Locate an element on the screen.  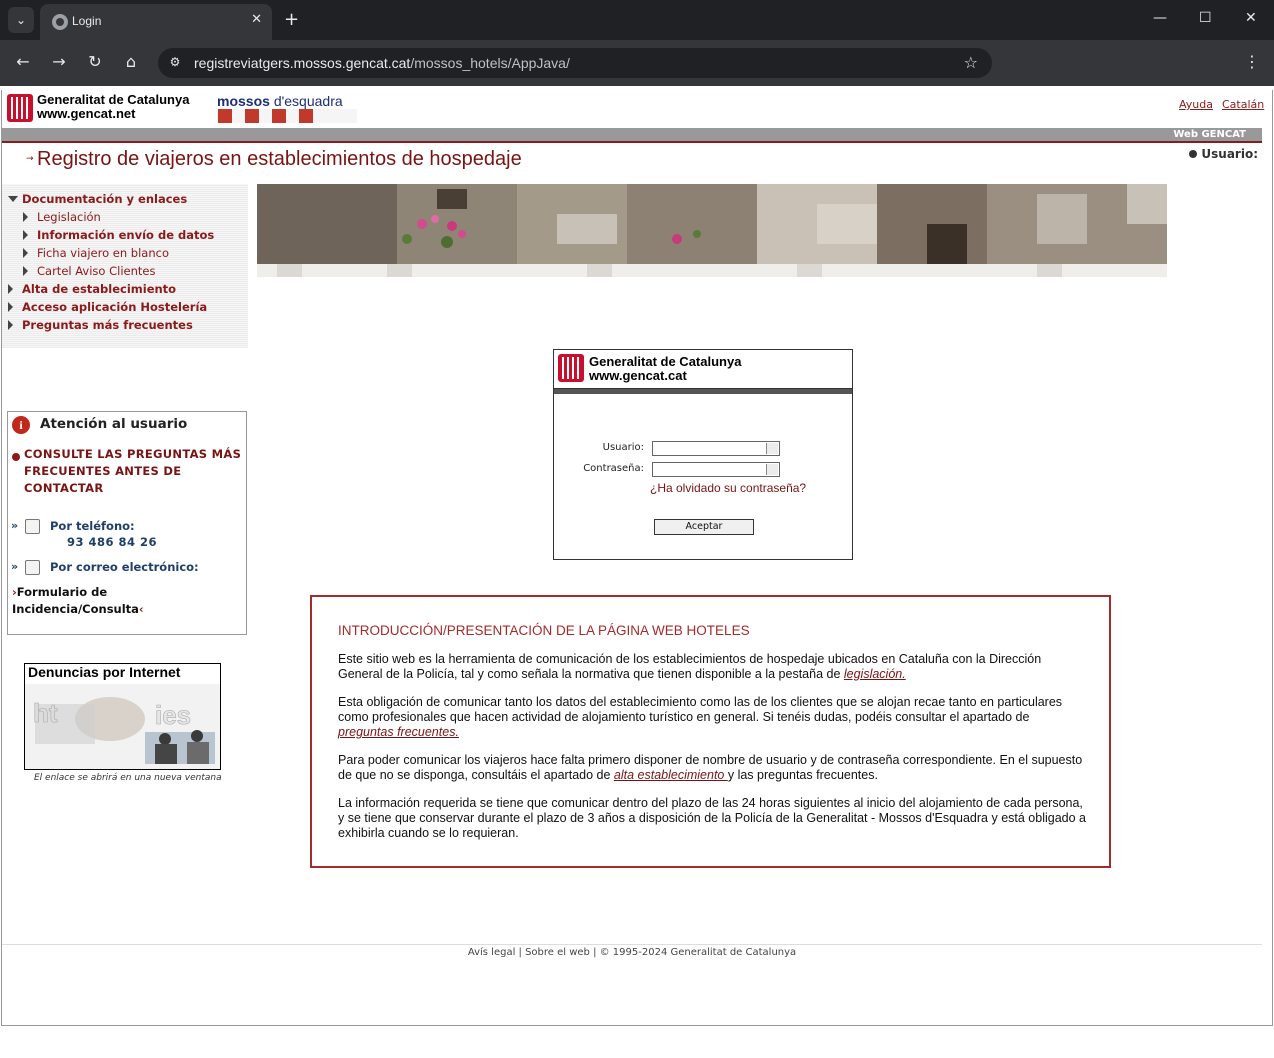
svg-text: ht is located at coordinates (45, 713).